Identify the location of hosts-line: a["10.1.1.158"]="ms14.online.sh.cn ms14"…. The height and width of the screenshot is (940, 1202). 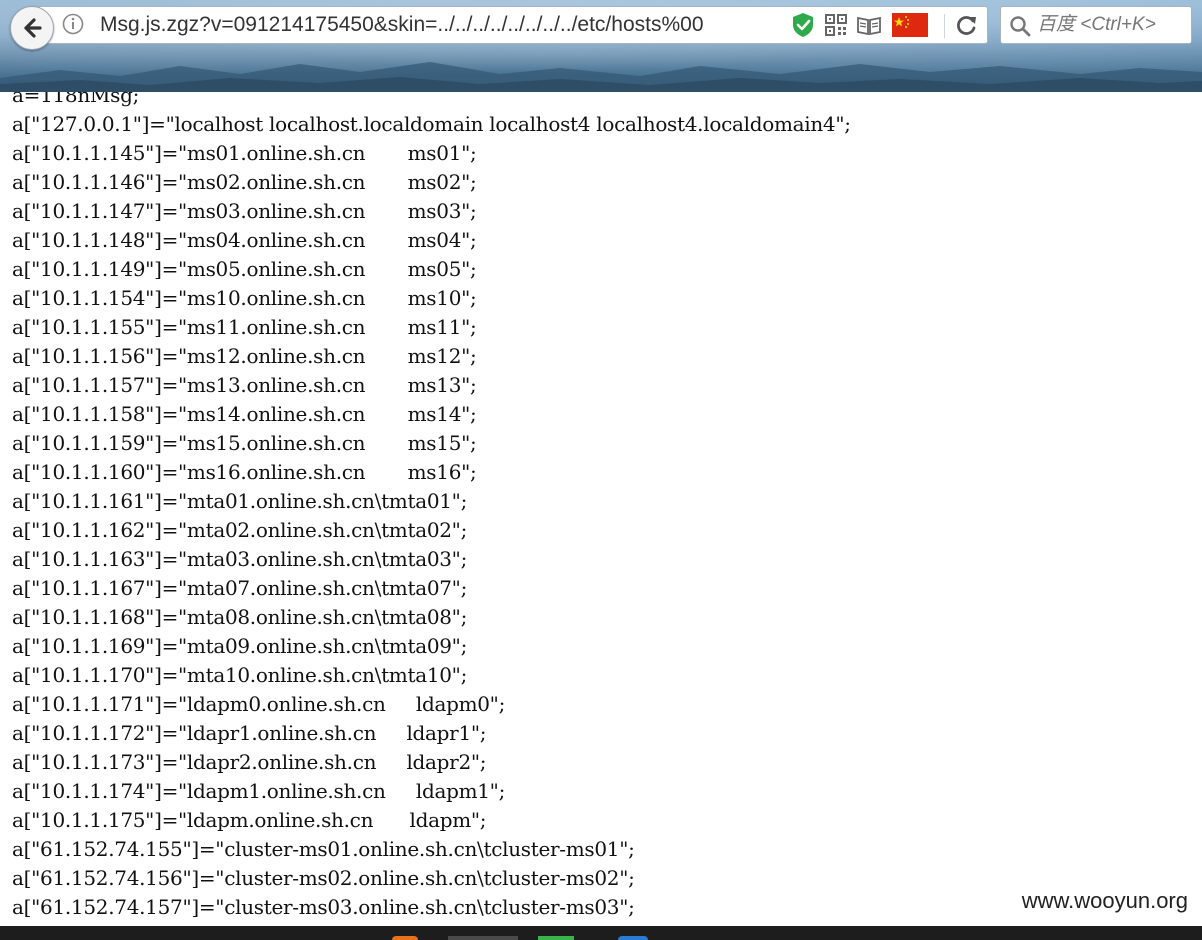
(244, 414).